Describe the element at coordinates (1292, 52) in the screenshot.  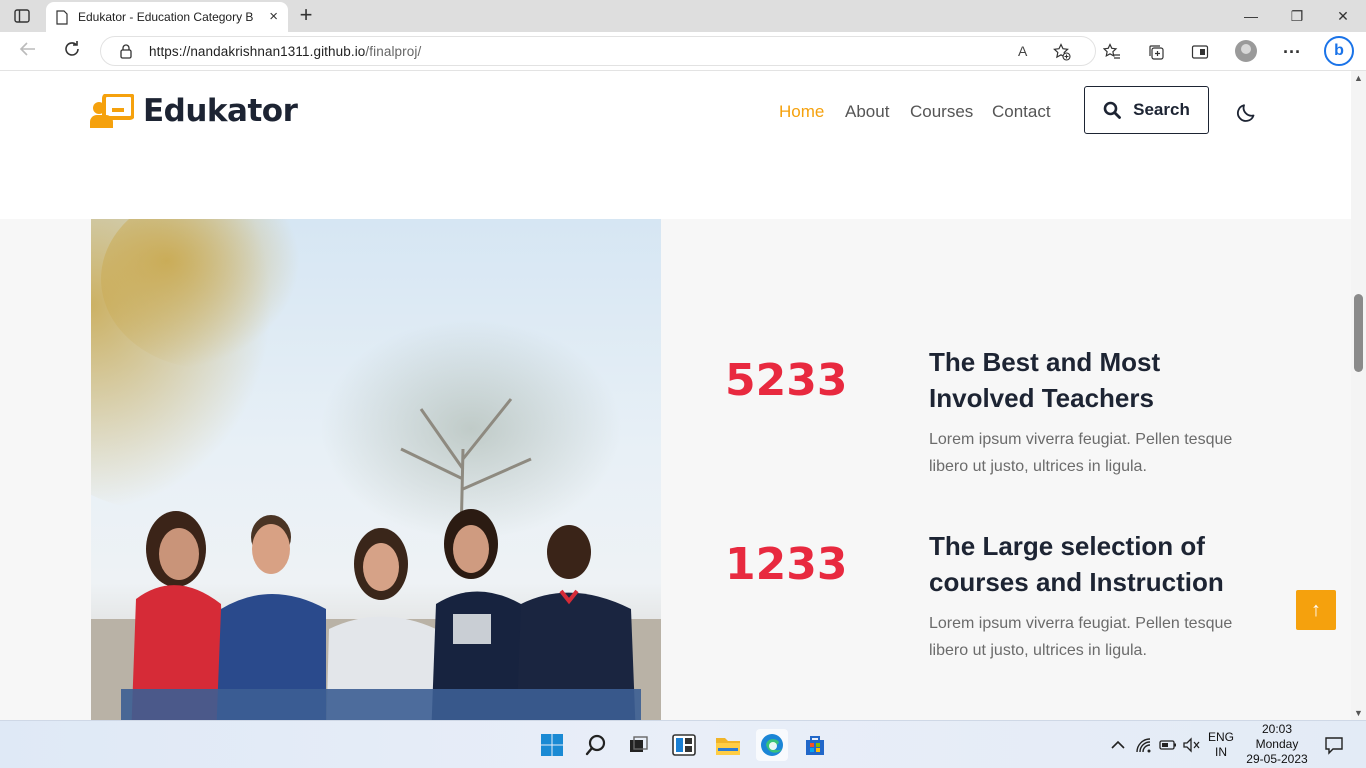
I see `more-options-icon: ···` at that location.